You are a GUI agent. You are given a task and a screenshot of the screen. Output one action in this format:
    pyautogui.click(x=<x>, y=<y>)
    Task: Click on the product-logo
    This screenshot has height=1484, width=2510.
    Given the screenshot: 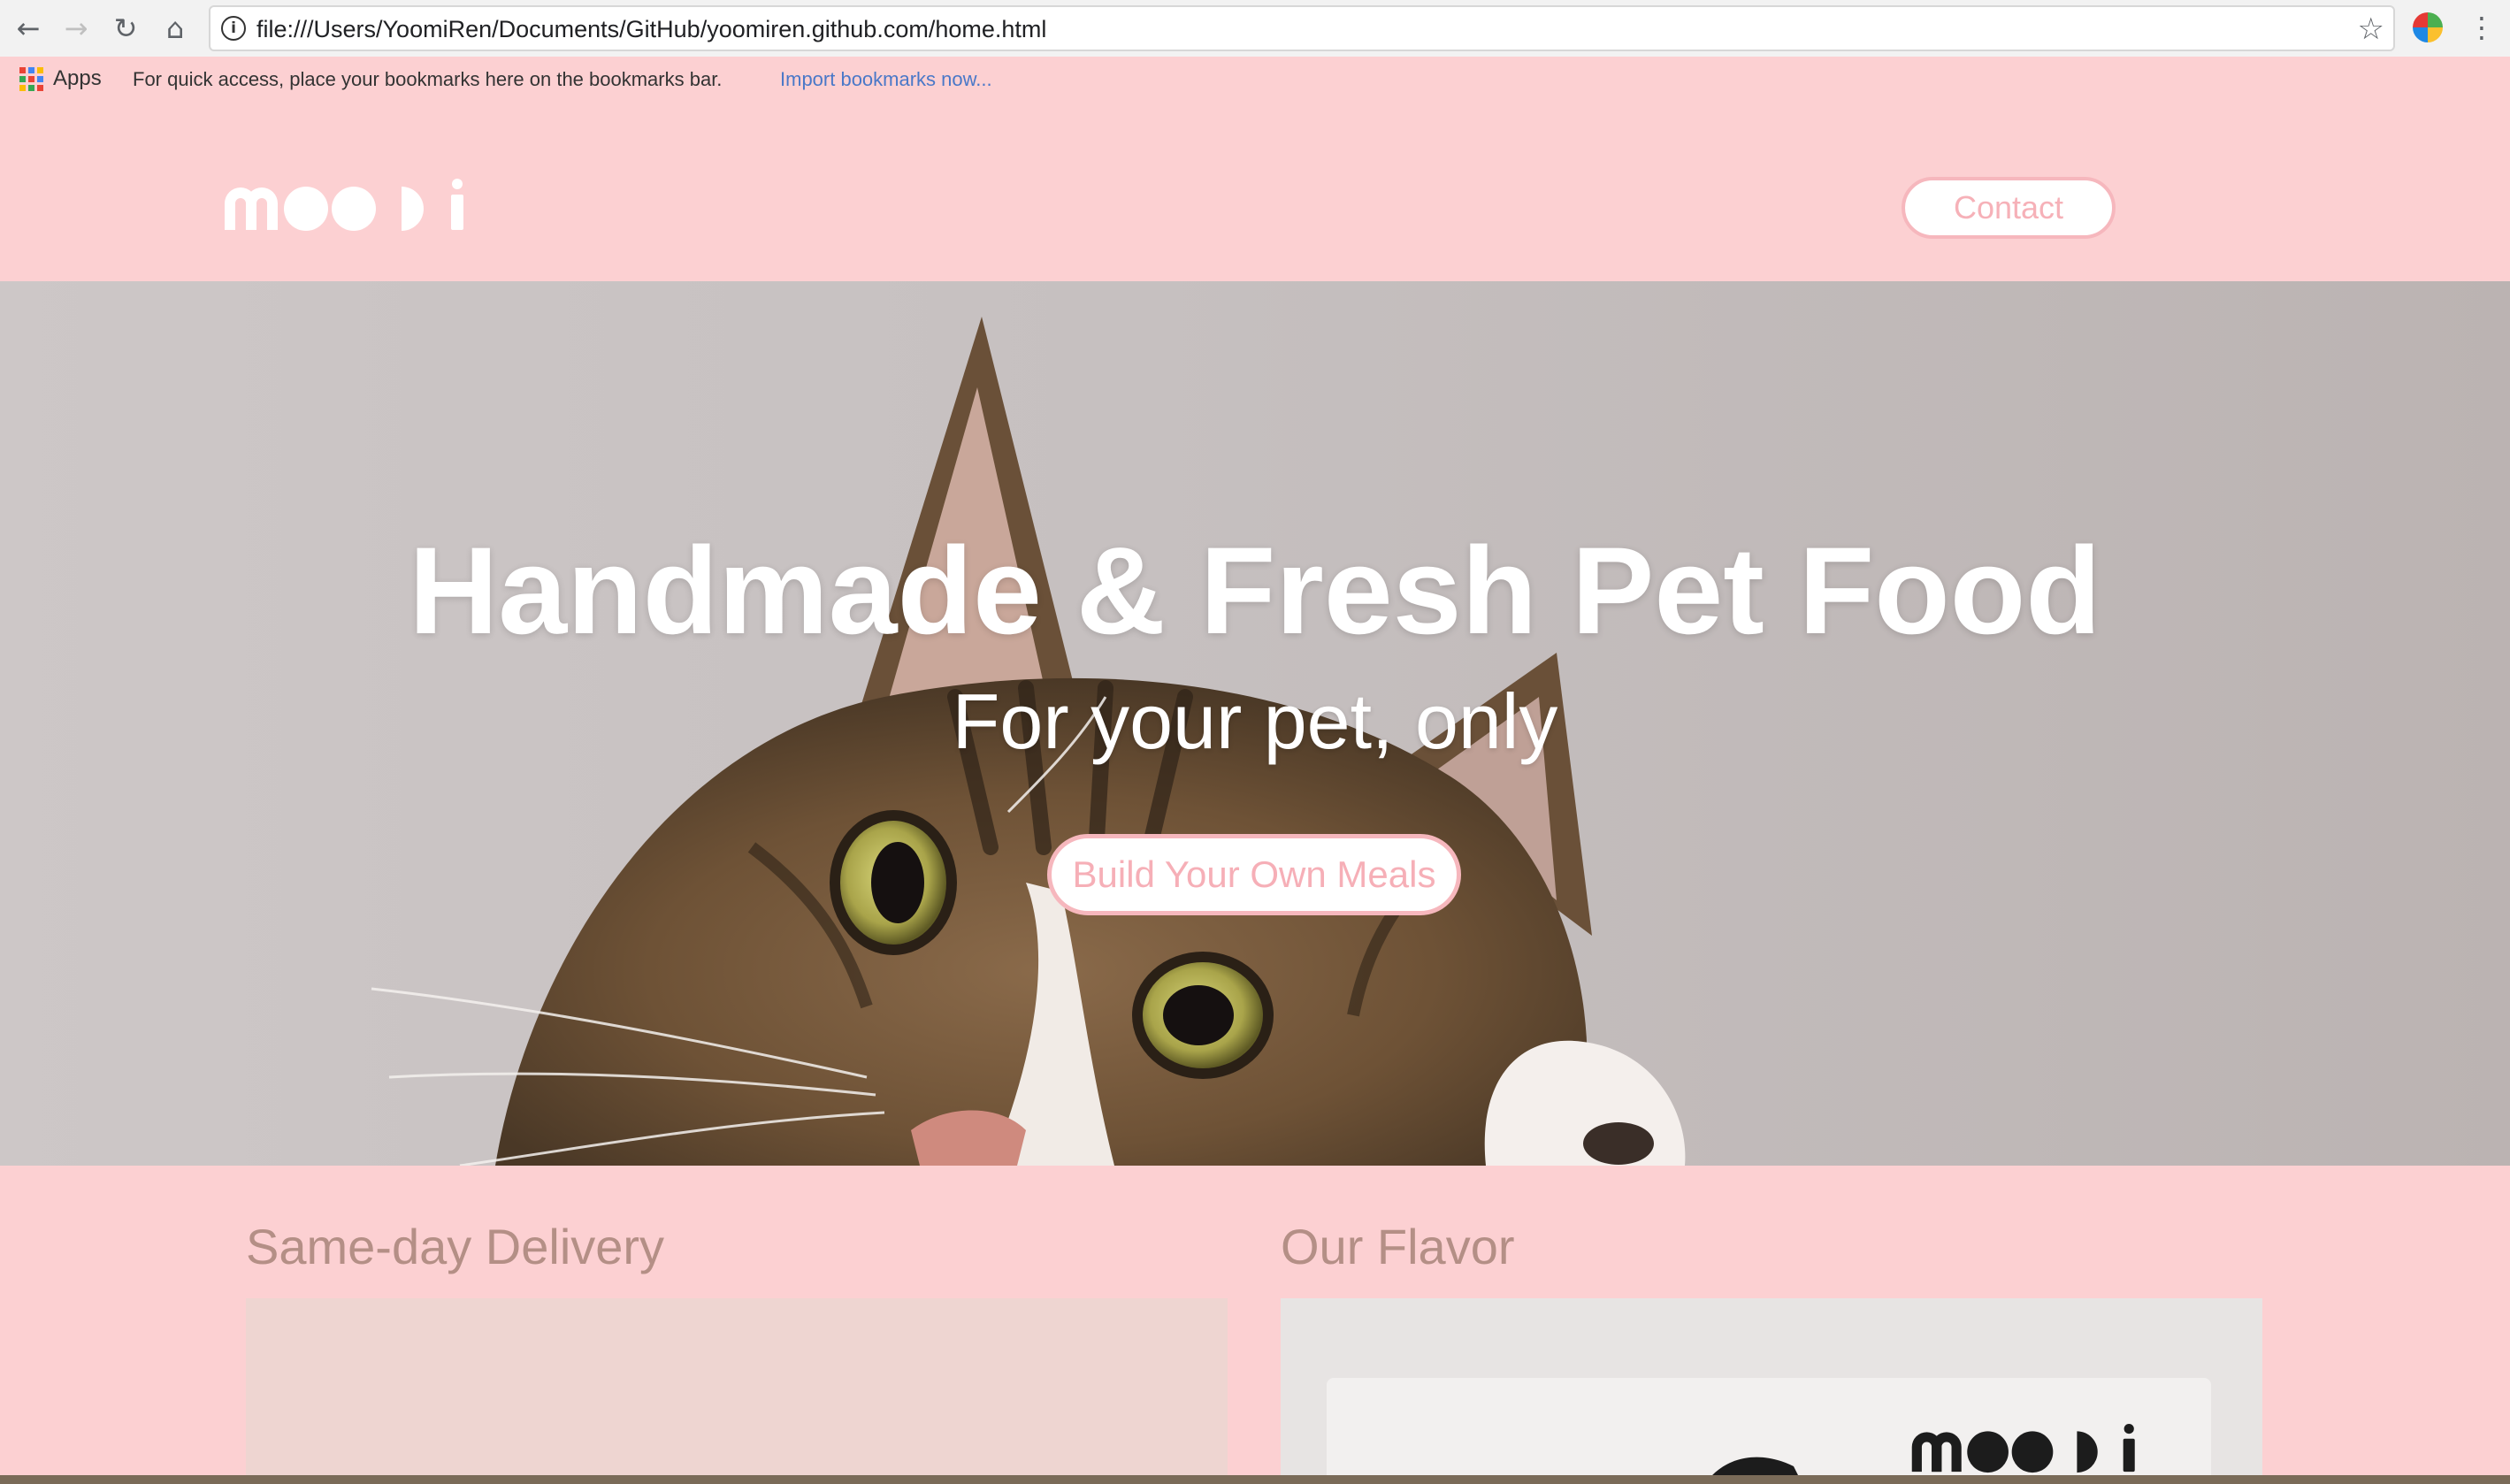 What is the action you would take?
    pyautogui.click(x=2023, y=1448)
    